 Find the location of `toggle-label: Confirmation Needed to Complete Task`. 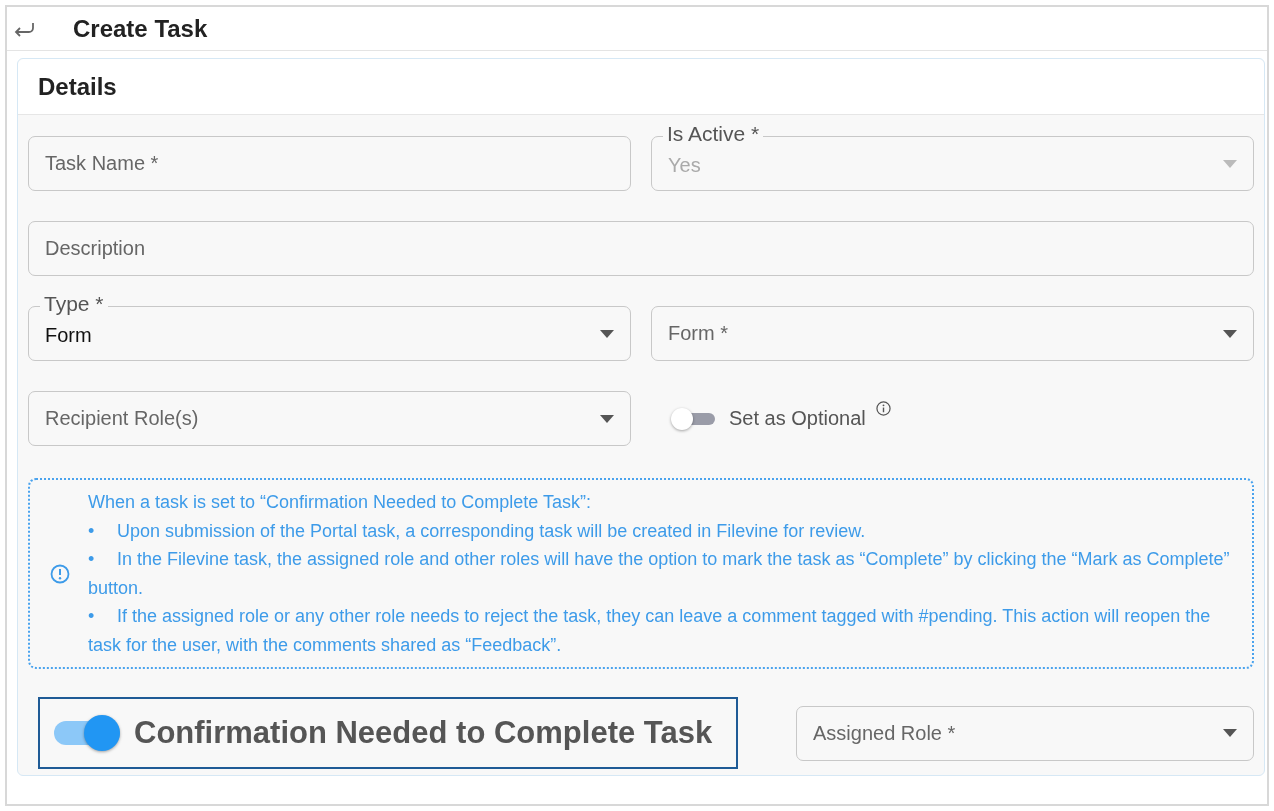

toggle-label: Confirmation Needed to Complete Task is located at coordinates (423, 733).